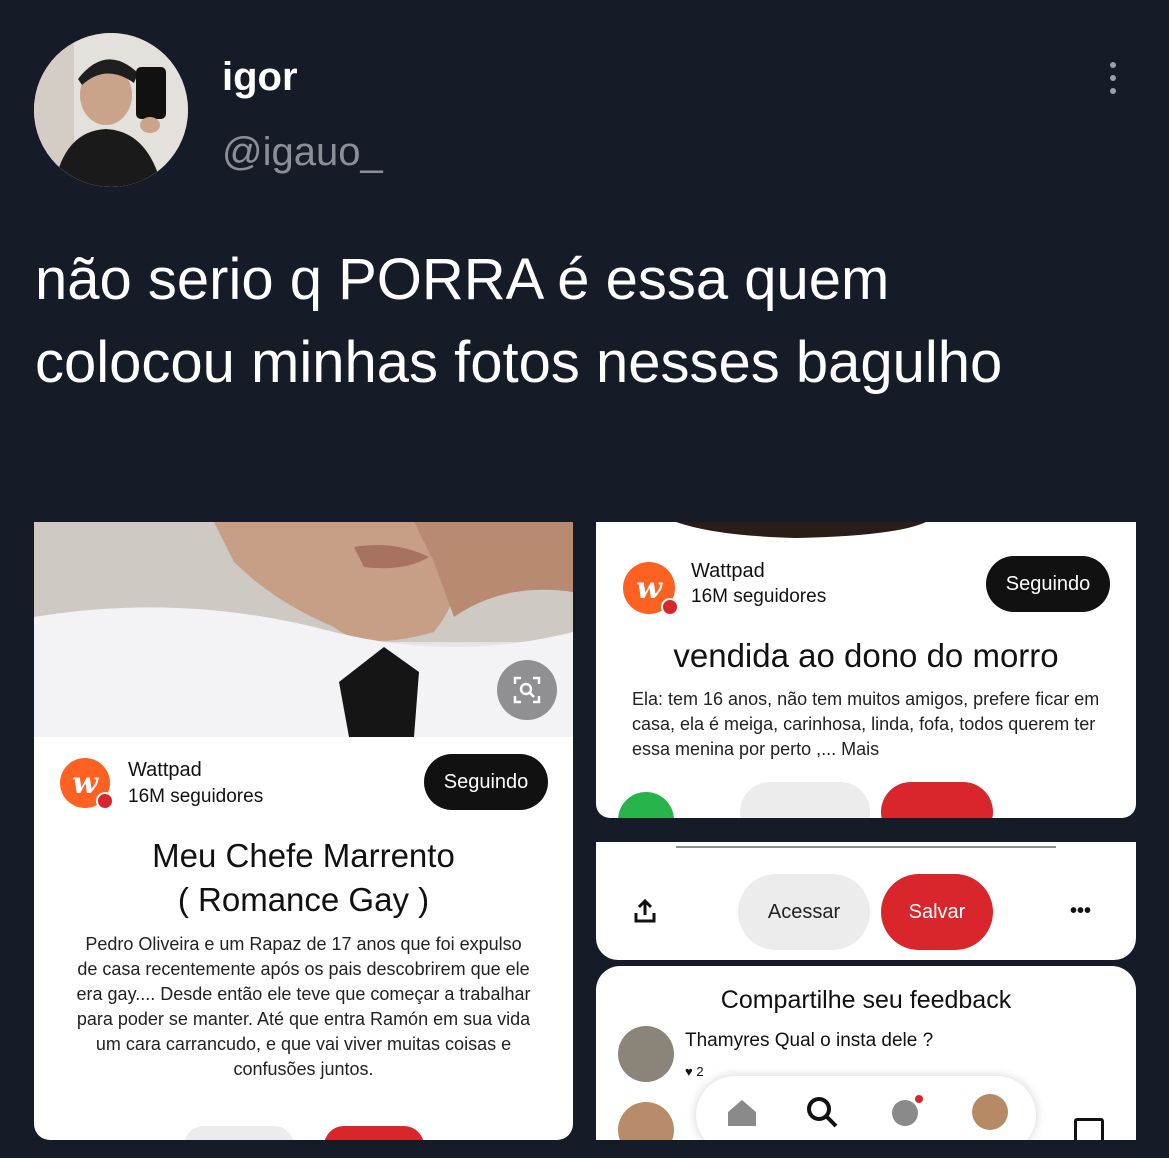 The image size is (1169, 1158). Describe the element at coordinates (742, 1112) in the screenshot. I see `home-icon` at that location.